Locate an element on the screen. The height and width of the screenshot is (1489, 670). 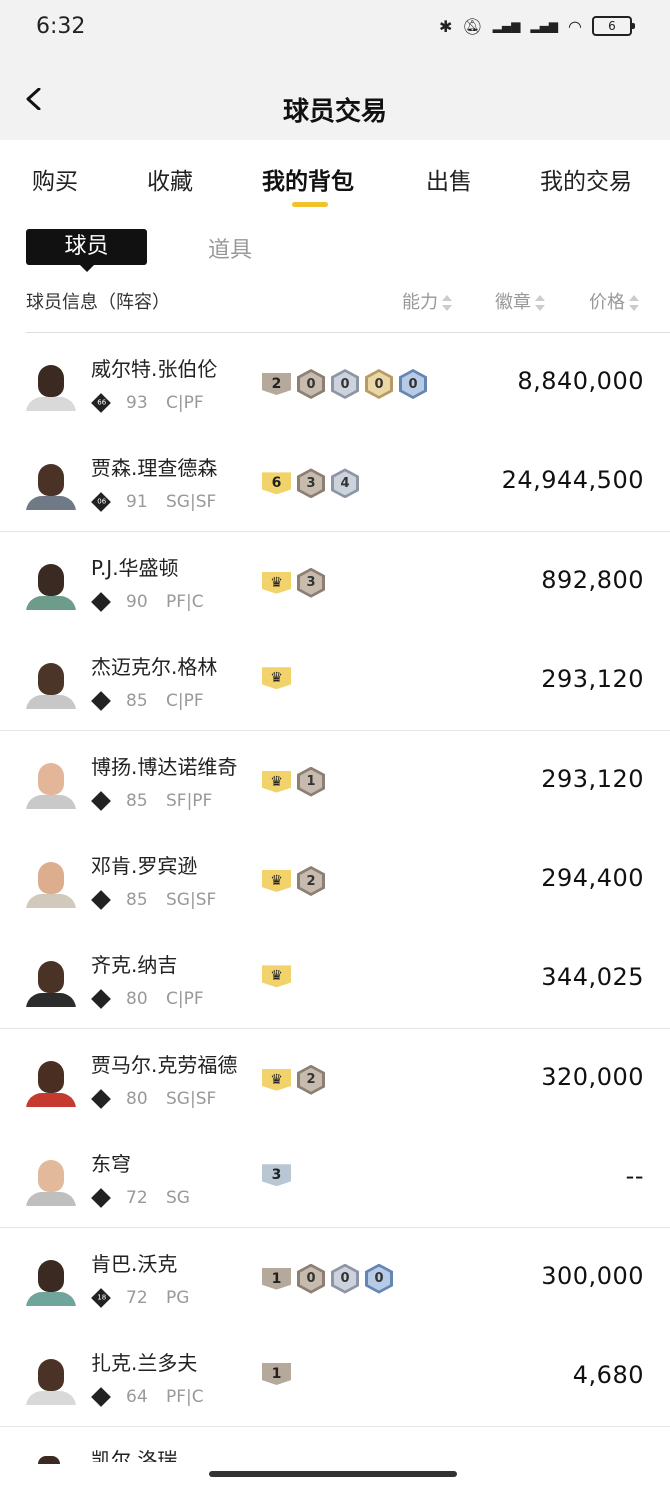
player-name: 扎克.兰多夫 is located at coordinates (144, 1363).